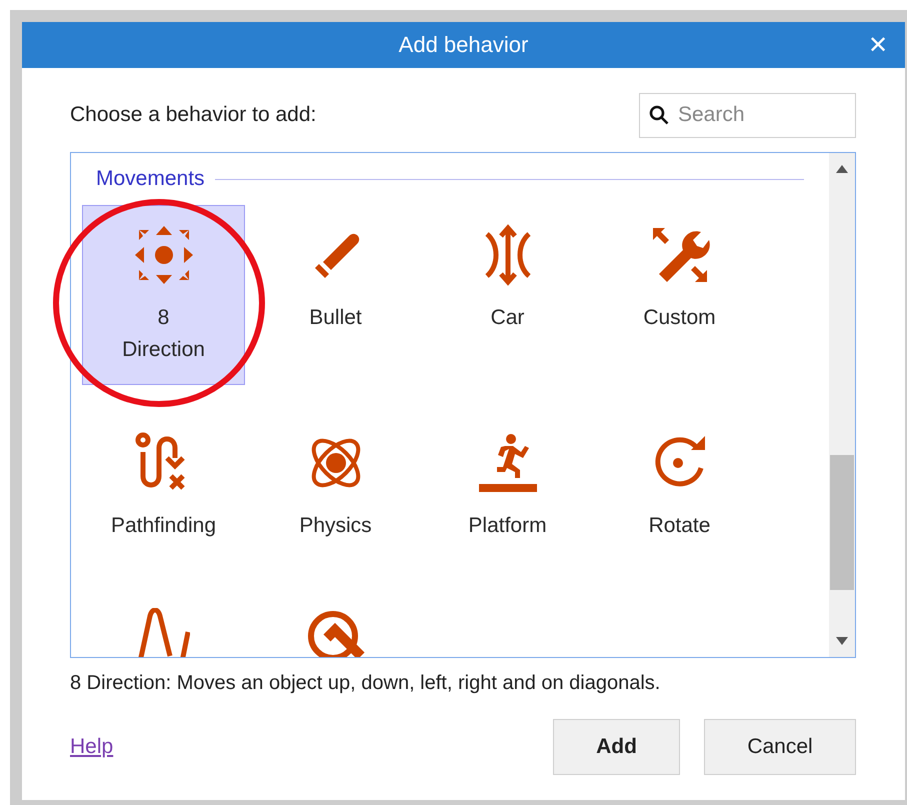 This screenshot has width=907, height=805. What do you see at coordinates (335, 526) in the screenshot?
I see `behavior-label: Physics` at bounding box center [335, 526].